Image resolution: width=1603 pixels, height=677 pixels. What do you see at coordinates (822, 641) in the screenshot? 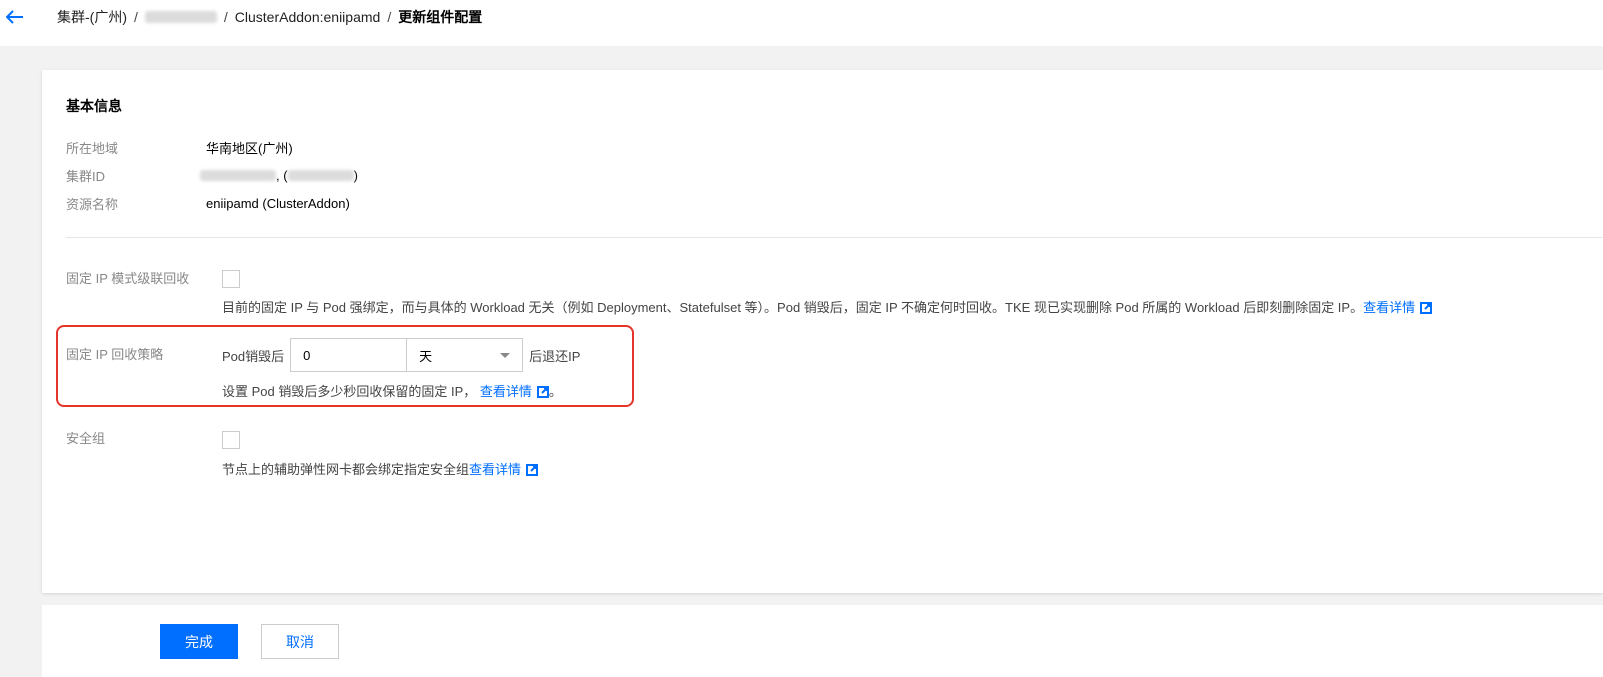
I see `footer-actions: 完成 取消` at bounding box center [822, 641].